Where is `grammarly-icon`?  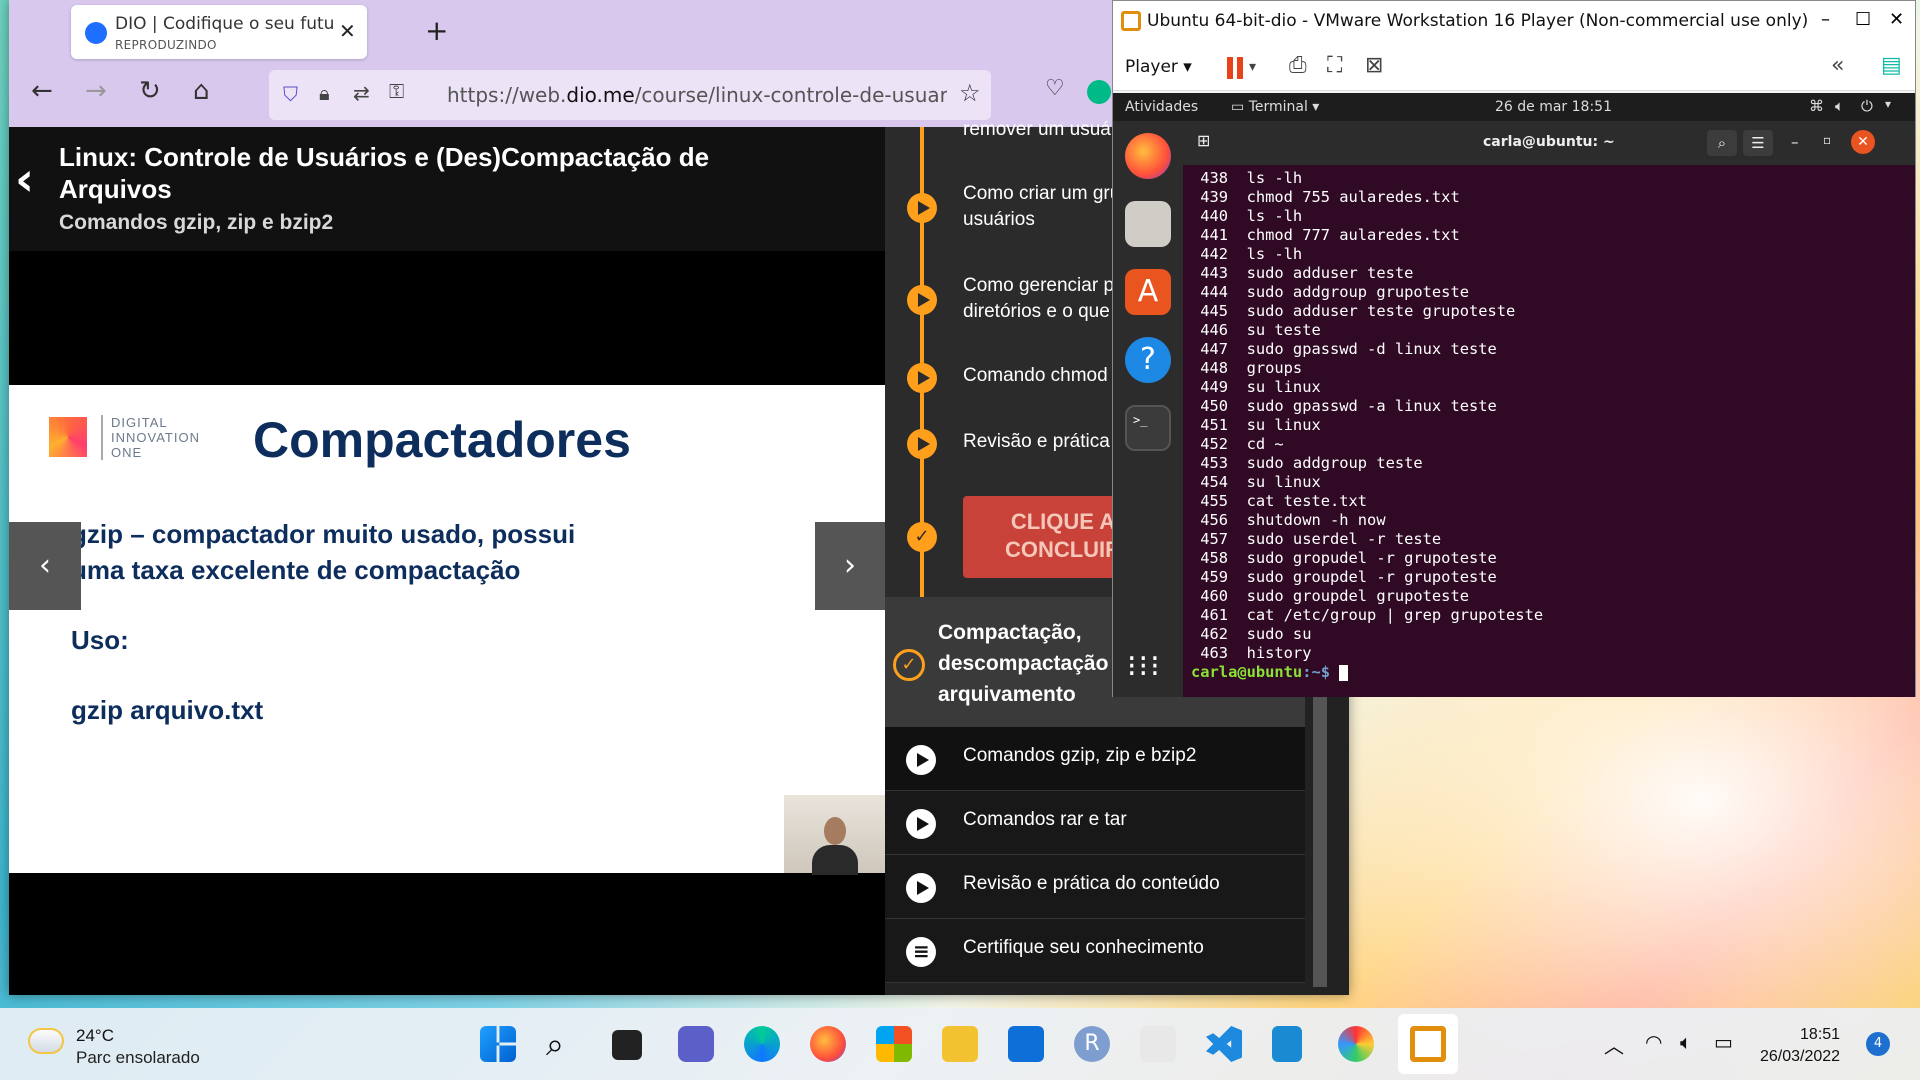 grammarly-icon is located at coordinates (1099, 92).